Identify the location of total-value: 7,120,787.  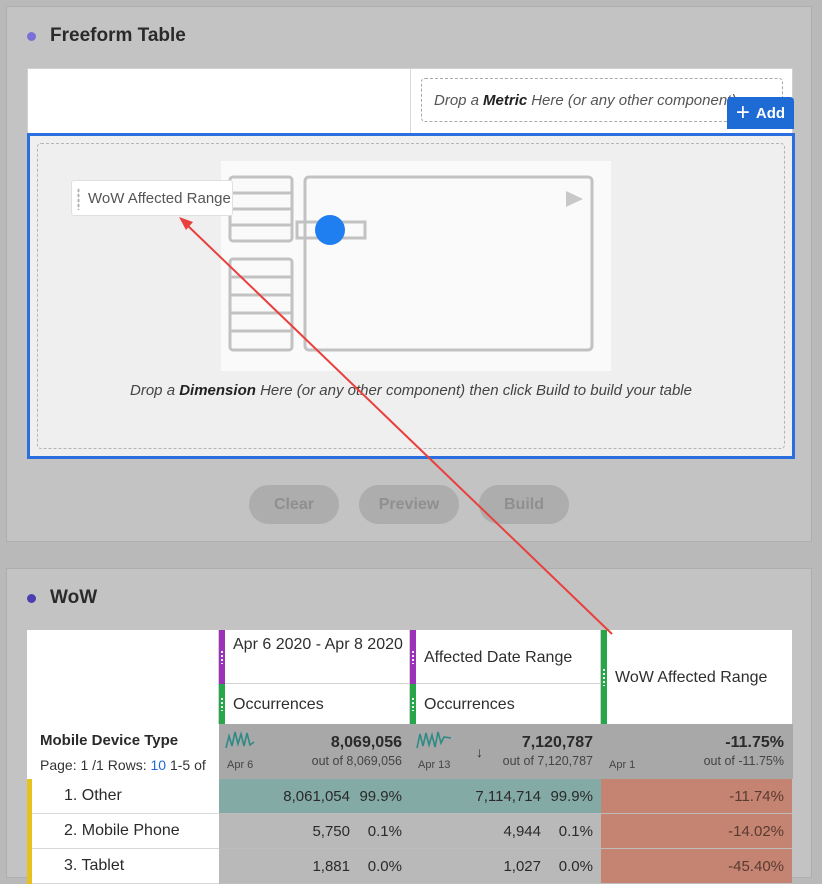
(557, 742).